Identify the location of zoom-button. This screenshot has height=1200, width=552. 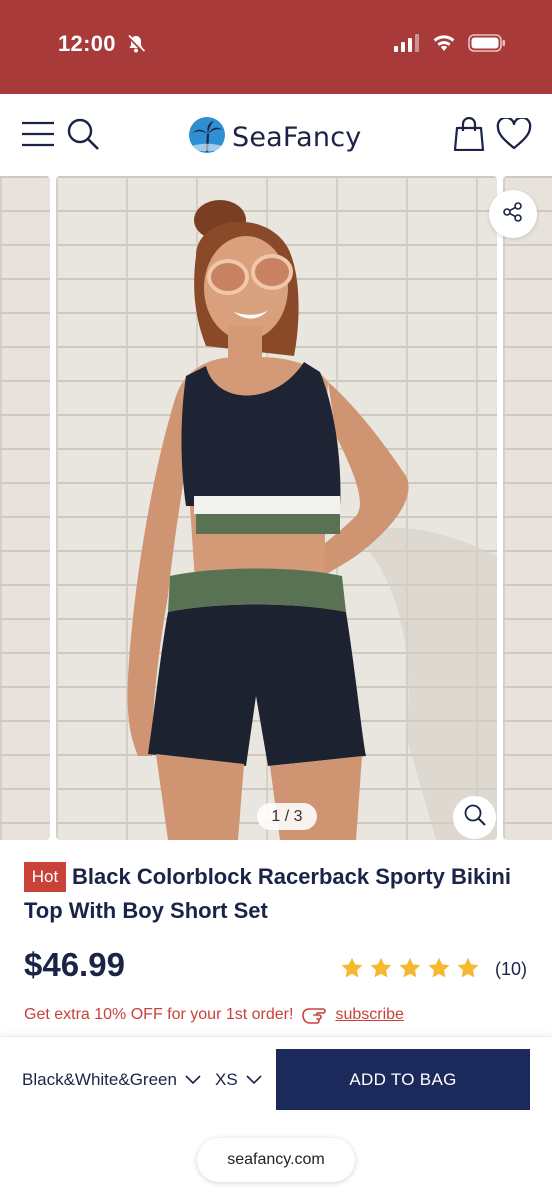
(474, 817).